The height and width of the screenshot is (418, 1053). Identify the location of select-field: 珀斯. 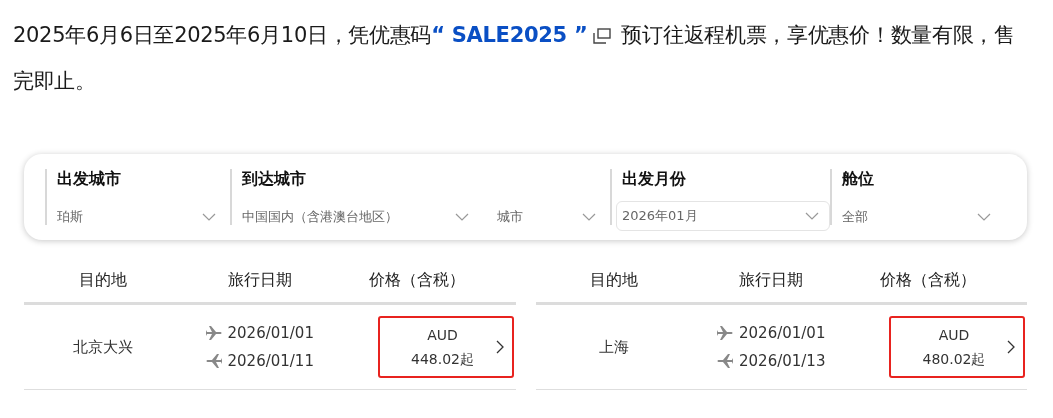
(143, 217).